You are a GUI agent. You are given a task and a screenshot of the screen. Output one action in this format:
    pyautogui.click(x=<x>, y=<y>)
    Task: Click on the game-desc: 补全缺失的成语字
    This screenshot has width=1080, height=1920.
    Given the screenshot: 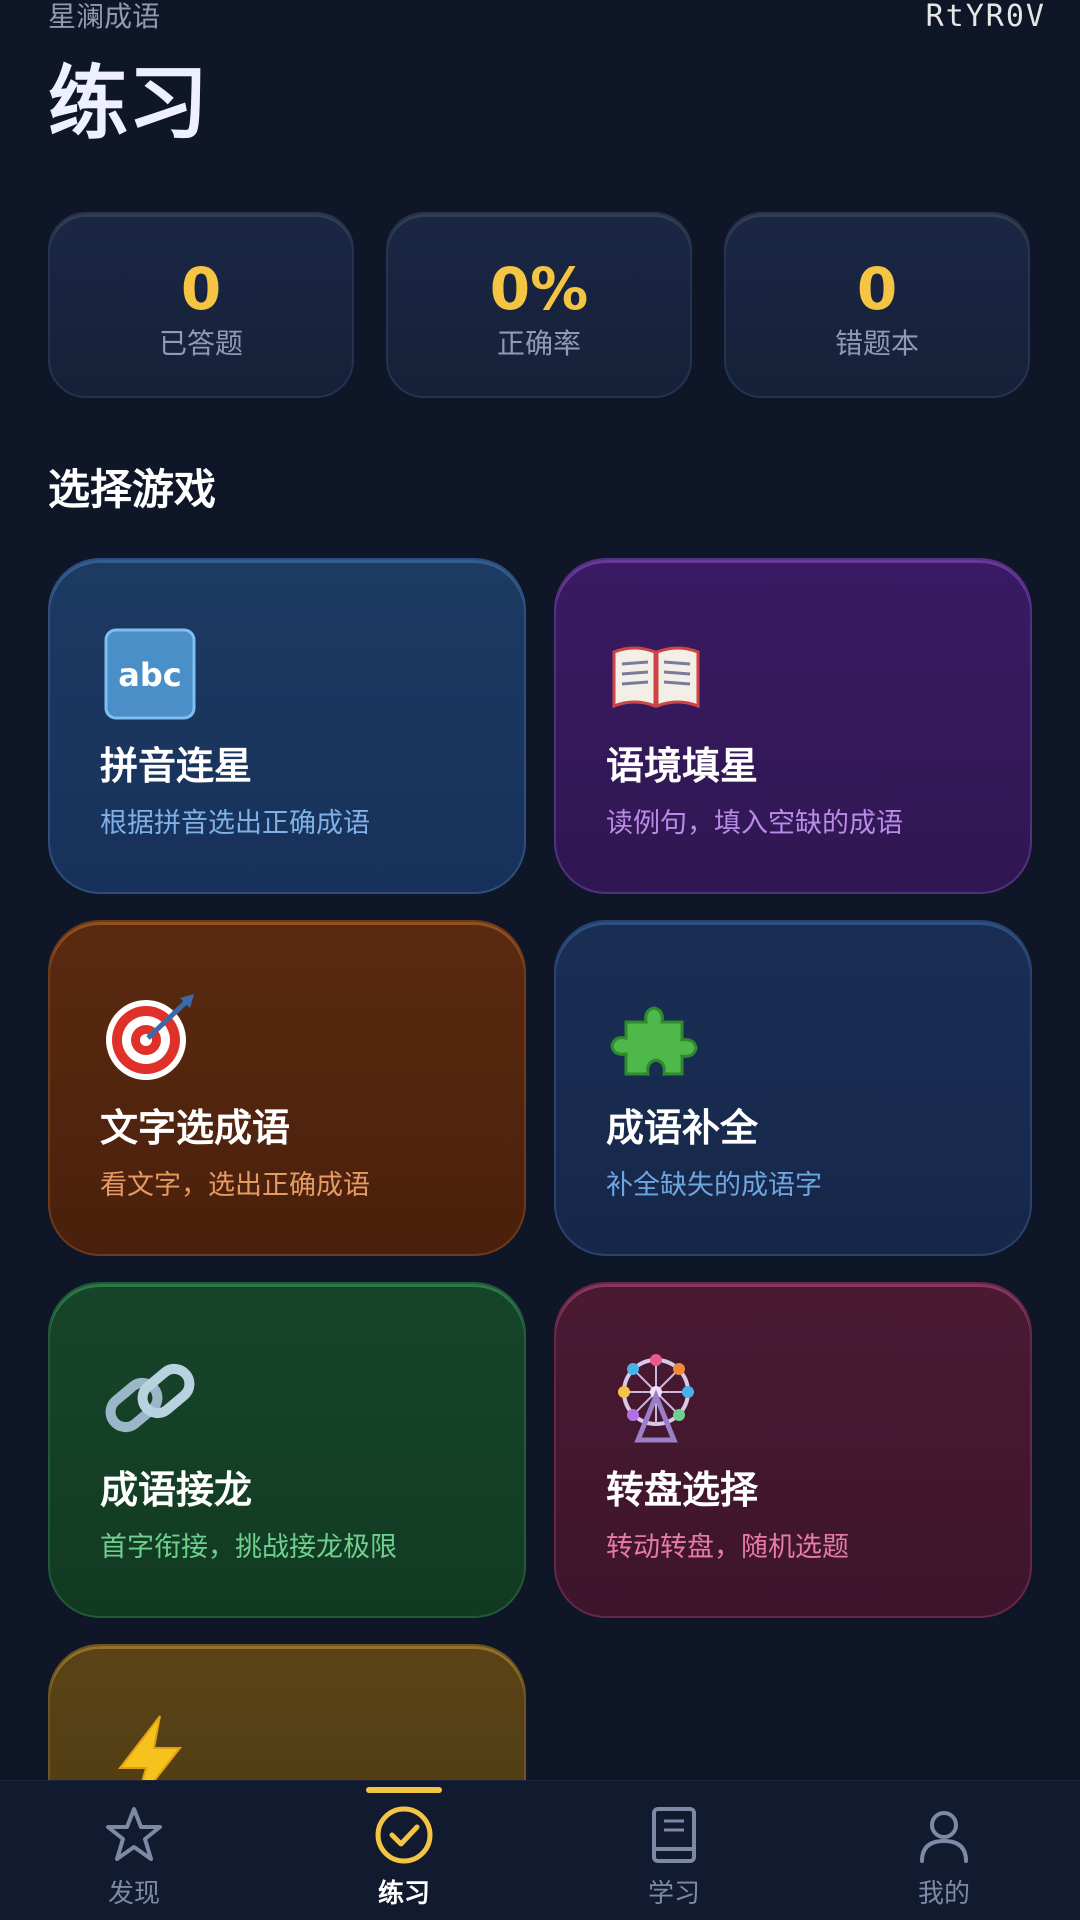 What is the action you would take?
    pyautogui.click(x=714, y=1185)
    